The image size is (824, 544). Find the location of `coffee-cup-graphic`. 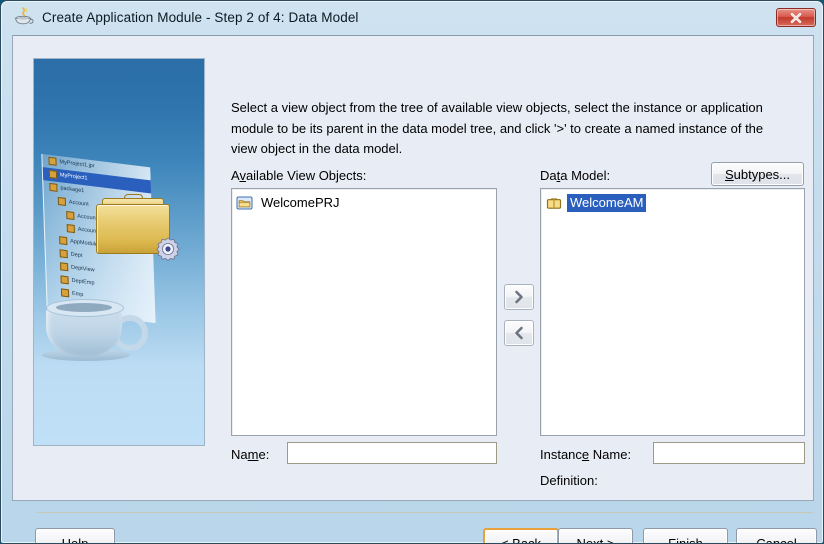

coffee-cup-graphic is located at coordinates (95, 331).